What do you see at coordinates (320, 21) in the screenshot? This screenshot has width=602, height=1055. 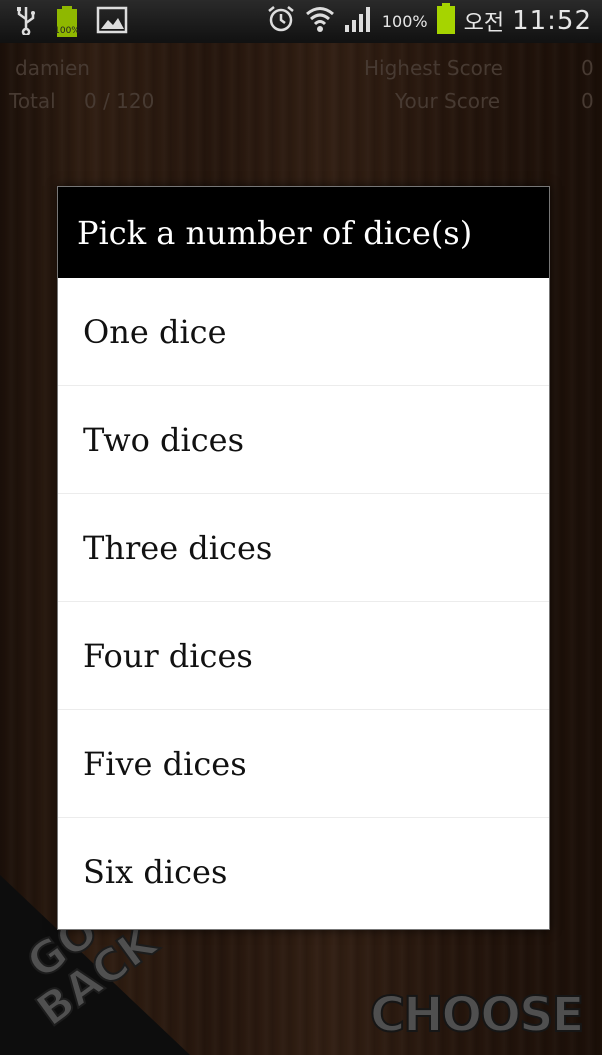 I see `wifi-icon` at bounding box center [320, 21].